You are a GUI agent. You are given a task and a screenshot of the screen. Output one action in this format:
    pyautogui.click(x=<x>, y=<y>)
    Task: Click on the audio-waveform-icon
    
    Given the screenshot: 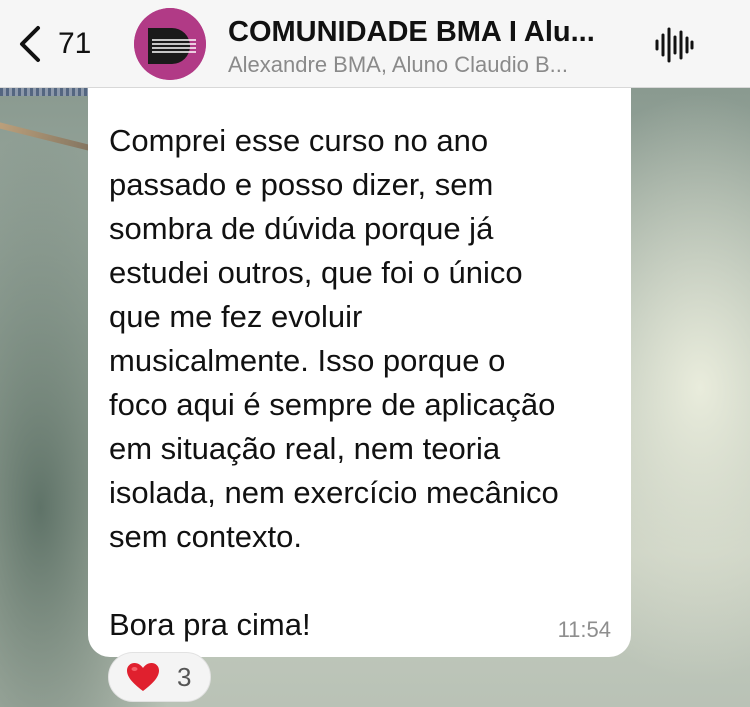 What is the action you would take?
    pyautogui.click(x=674, y=45)
    